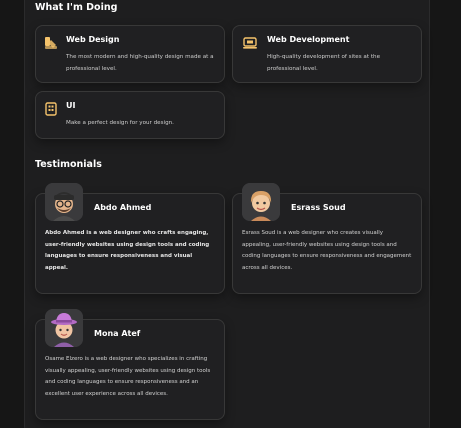  What do you see at coordinates (117, 333) in the screenshot?
I see `testimonial-name: Mona Atef` at bounding box center [117, 333].